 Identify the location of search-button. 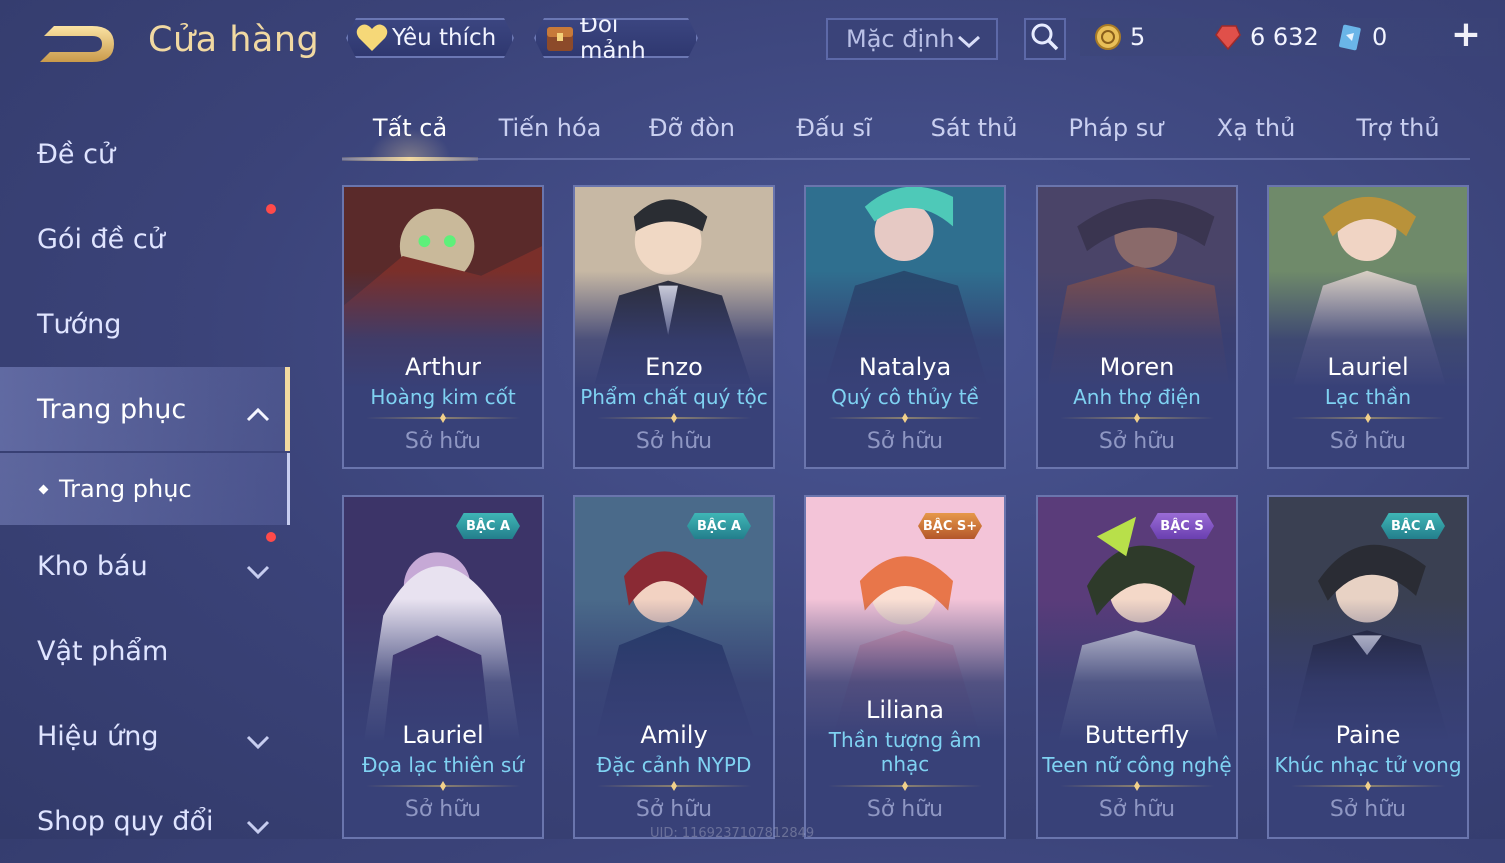
(1045, 39).